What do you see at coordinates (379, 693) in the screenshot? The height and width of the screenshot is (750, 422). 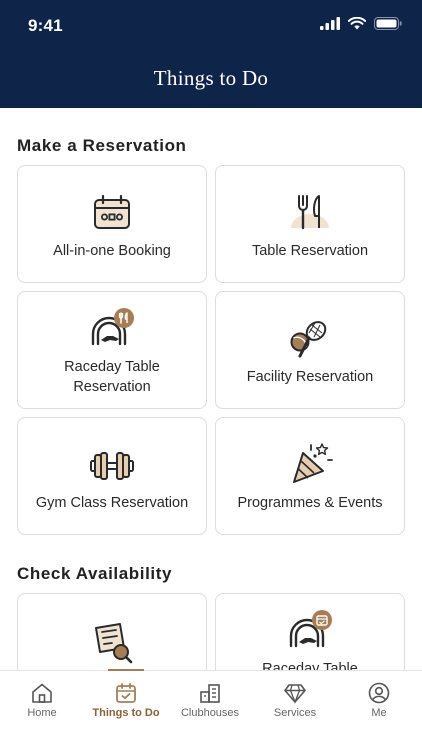 I see `user-icon` at bounding box center [379, 693].